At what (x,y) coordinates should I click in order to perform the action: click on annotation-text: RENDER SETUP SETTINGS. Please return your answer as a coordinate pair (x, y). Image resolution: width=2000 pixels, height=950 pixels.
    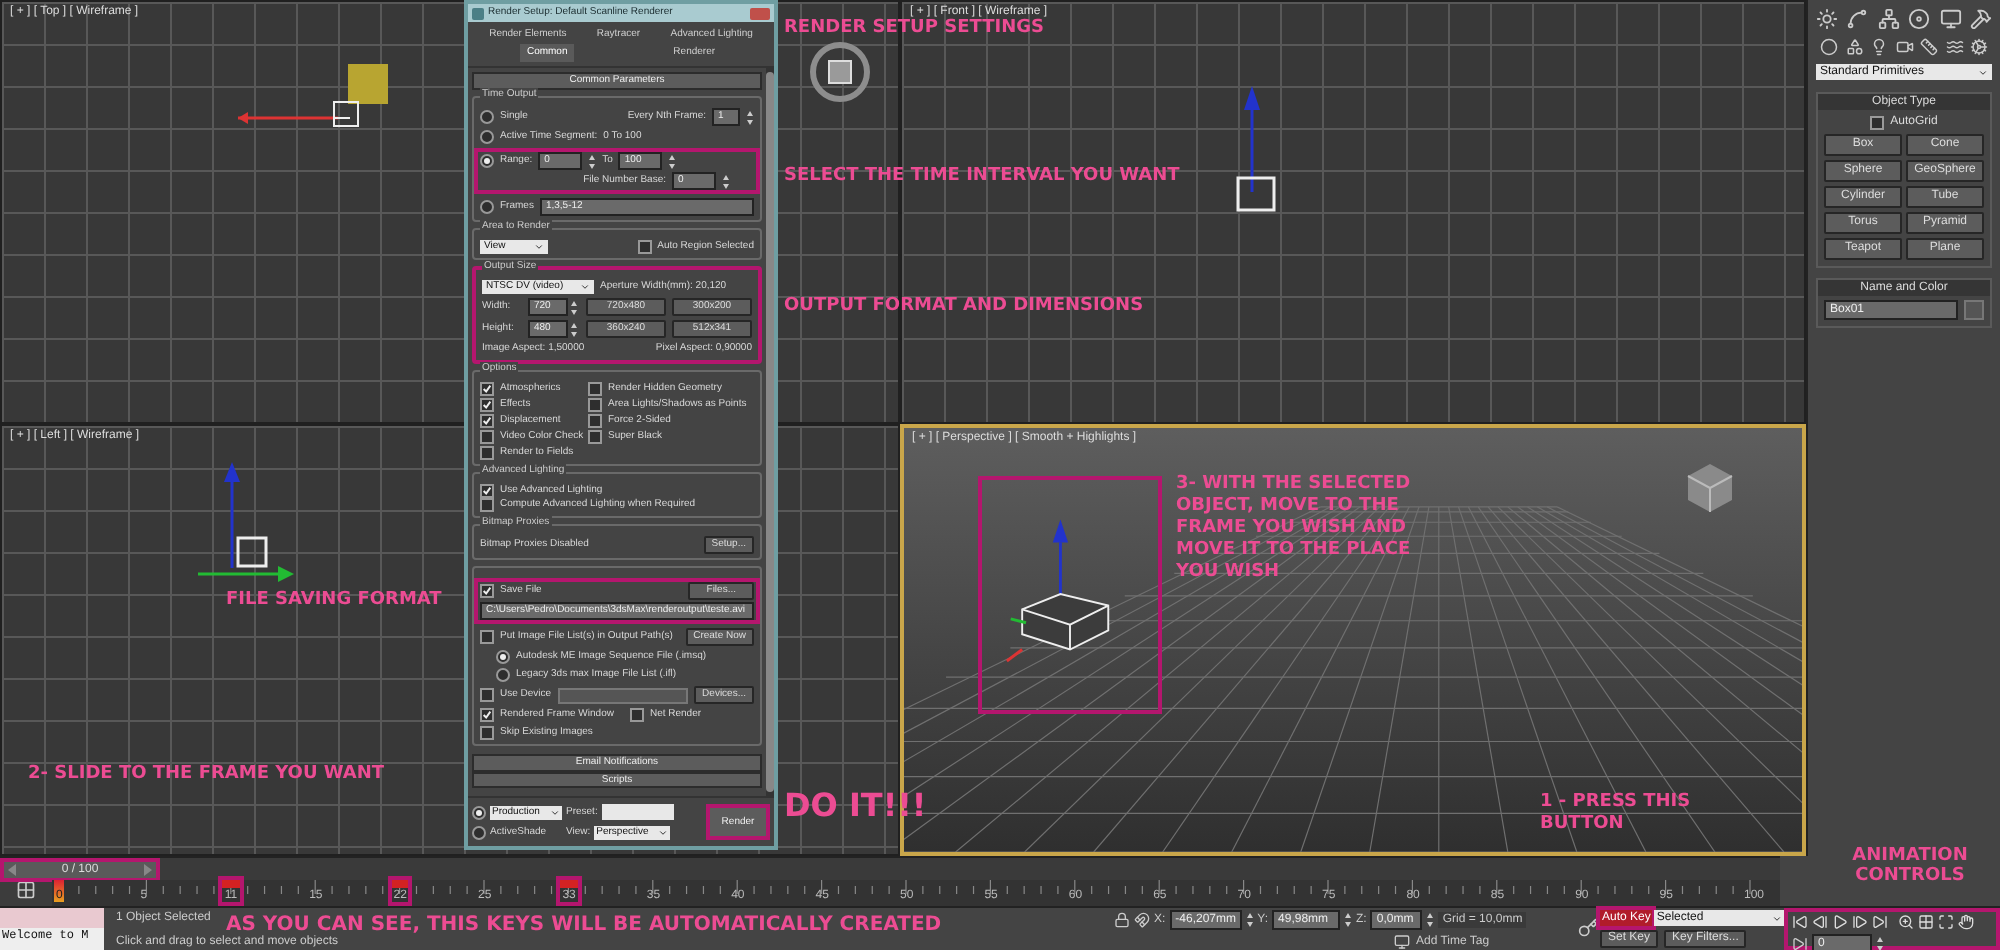
    Looking at the image, I should click on (914, 29).